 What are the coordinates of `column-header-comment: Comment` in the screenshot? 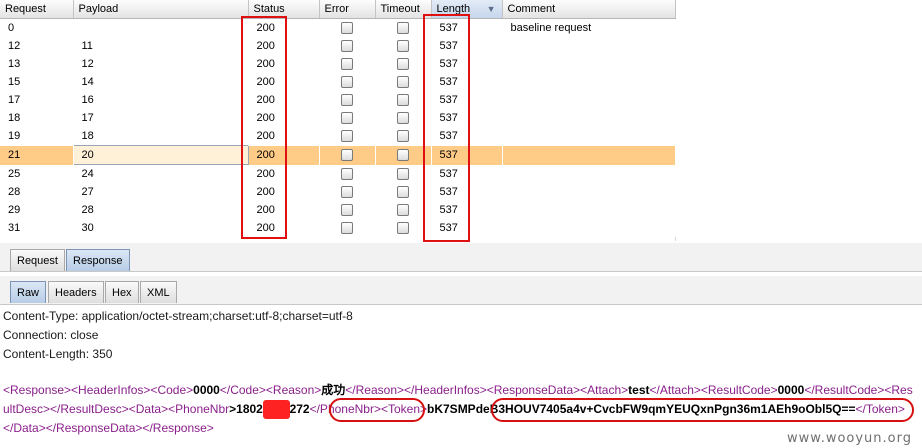 It's located at (589, 9).